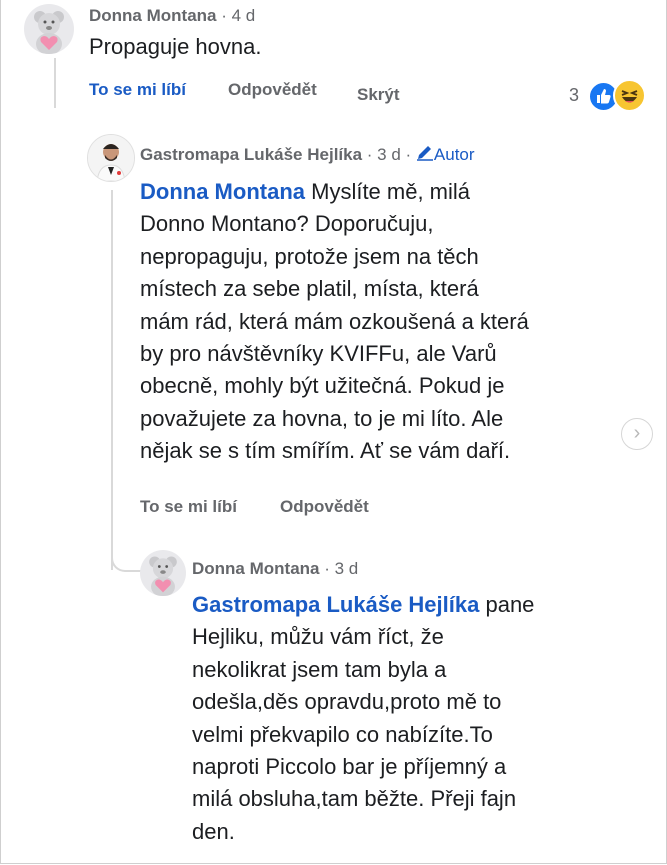 The width and height of the screenshot is (667, 865). I want to click on chevron-right-icon: ›, so click(637, 433).